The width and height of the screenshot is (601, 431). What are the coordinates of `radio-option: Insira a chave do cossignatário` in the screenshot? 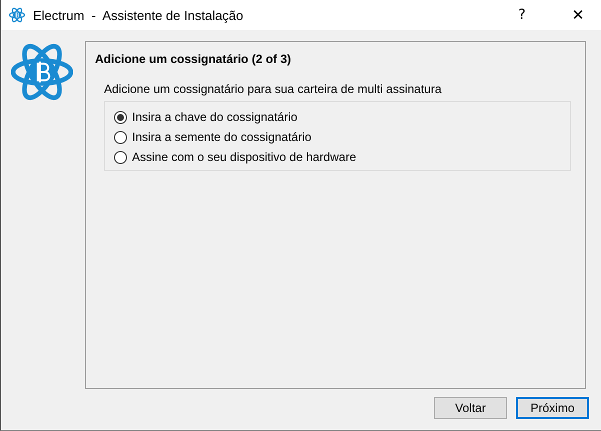 It's located at (206, 117).